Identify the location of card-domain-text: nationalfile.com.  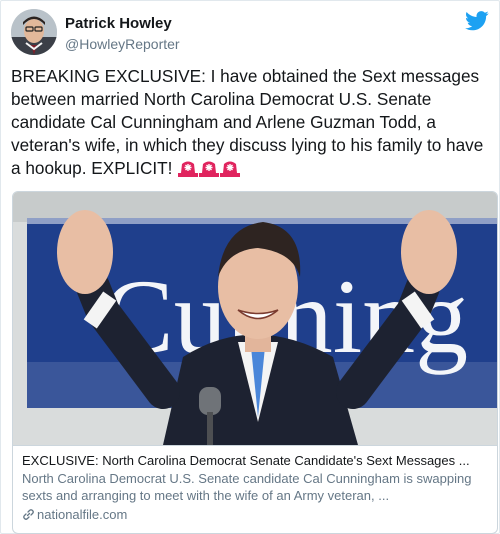
(82, 514).